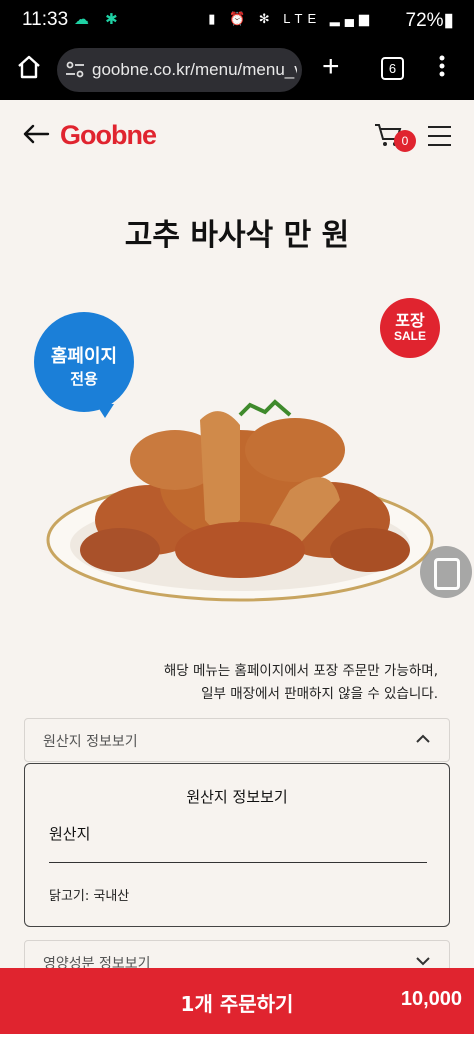 Image resolution: width=474 pixels, height=1053 pixels. Describe the element at coordinates (409, 336) in the screenshot. I see `badge-takeout-line2: SALE` at that location.